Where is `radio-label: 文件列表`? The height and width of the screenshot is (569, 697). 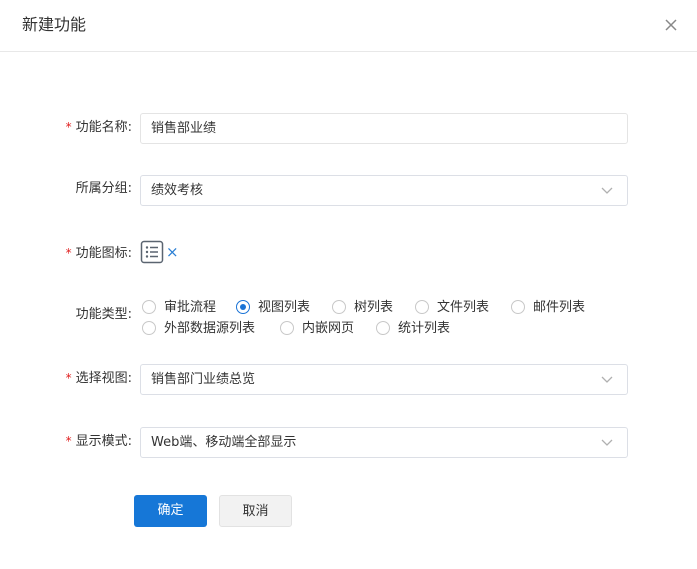 radio-label: 文件列表 is located at coordinates (463, 307).